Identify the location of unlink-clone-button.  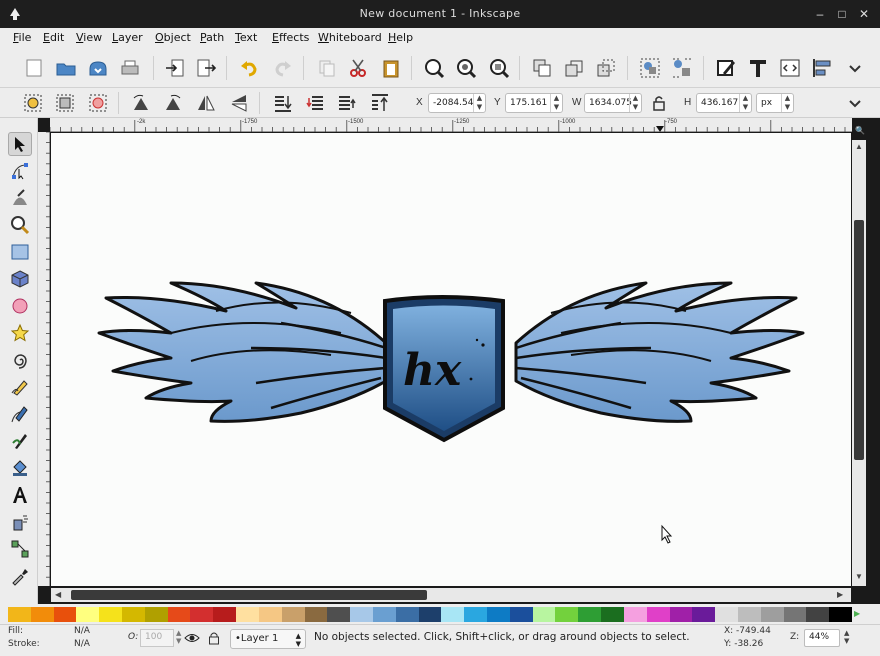
(606, 68).